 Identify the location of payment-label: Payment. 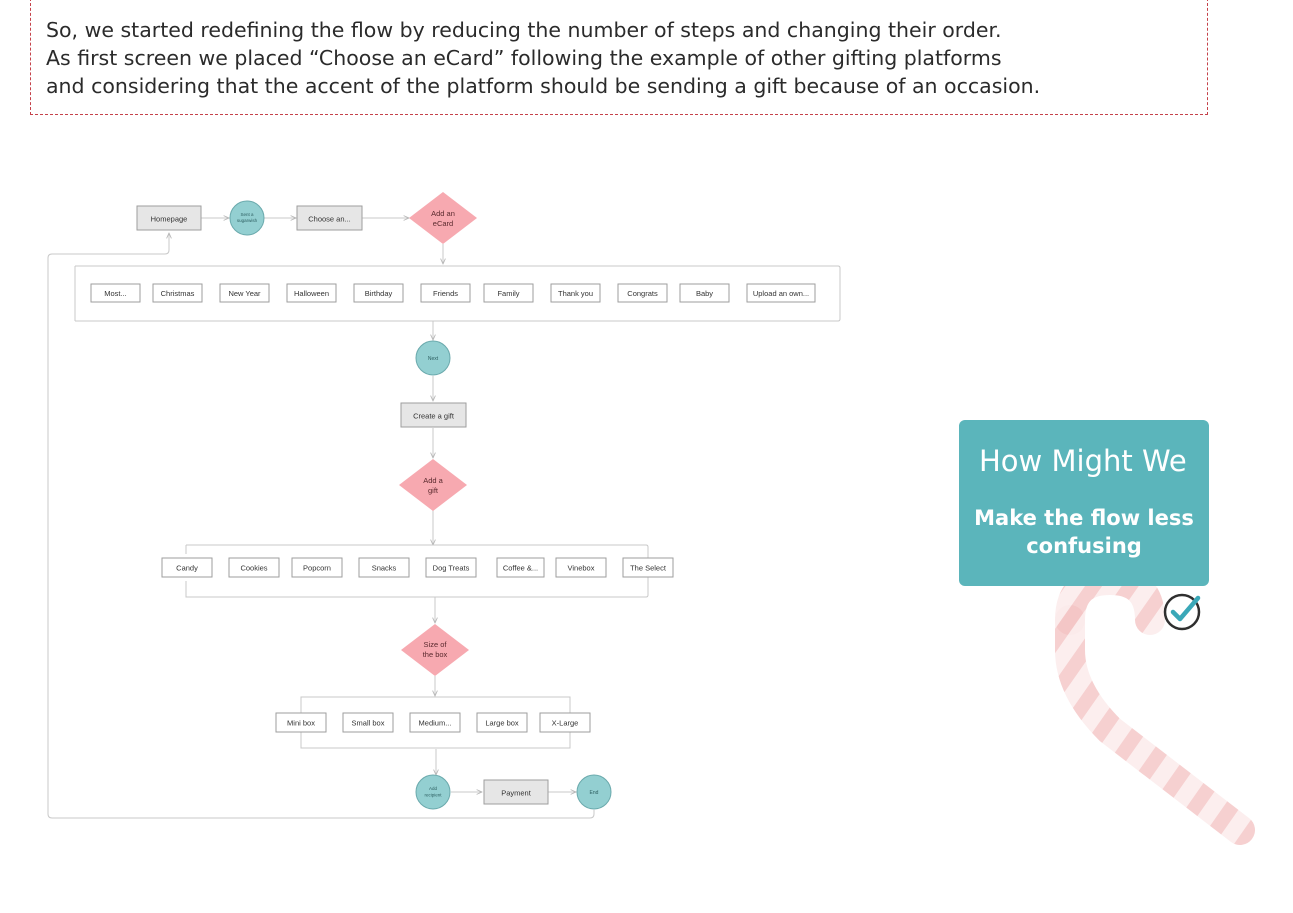
(516, 793).